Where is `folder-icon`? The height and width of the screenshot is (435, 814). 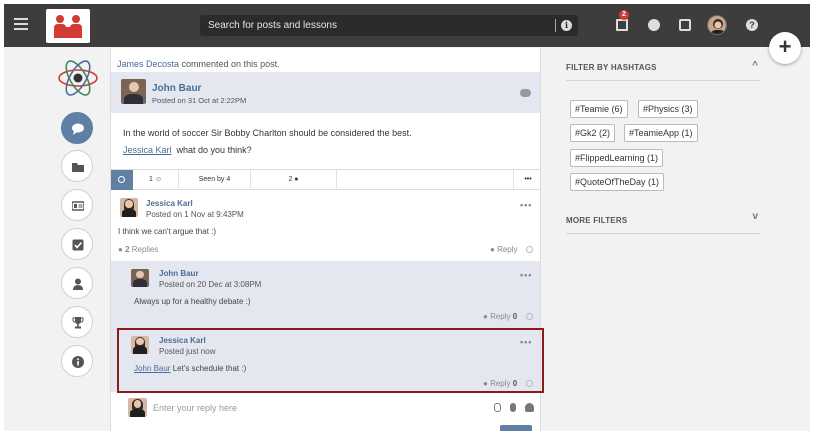 folder-icon is located at coordinates (78, 167).